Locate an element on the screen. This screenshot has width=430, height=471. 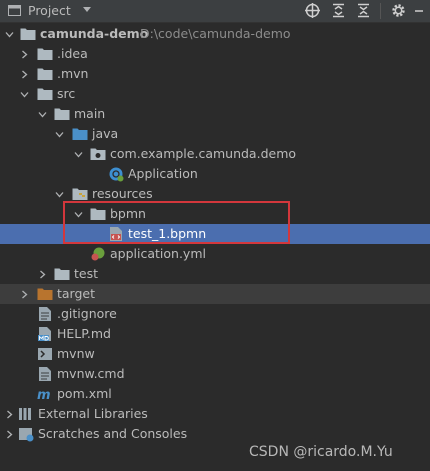
tree-item-package: com.example.camunda.demo is located at coordinates (215, 154).